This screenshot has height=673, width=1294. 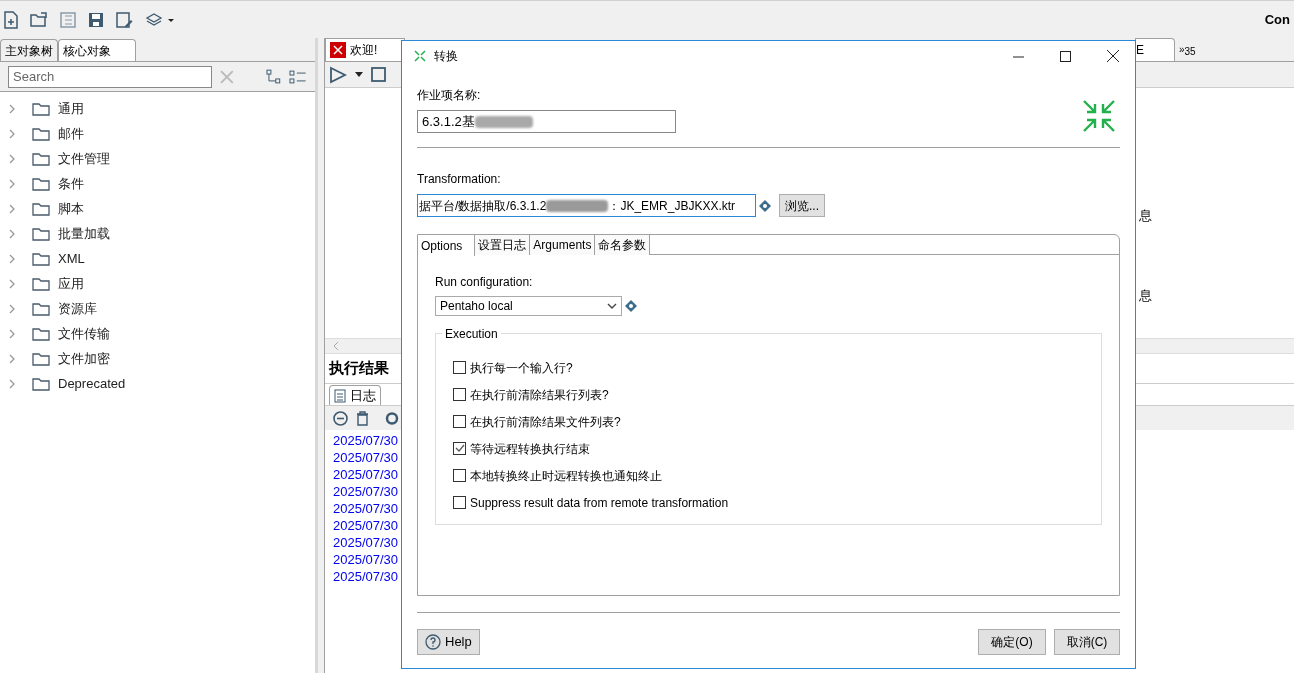 I want to click on new-file-icon, so click(x=11, y=19).